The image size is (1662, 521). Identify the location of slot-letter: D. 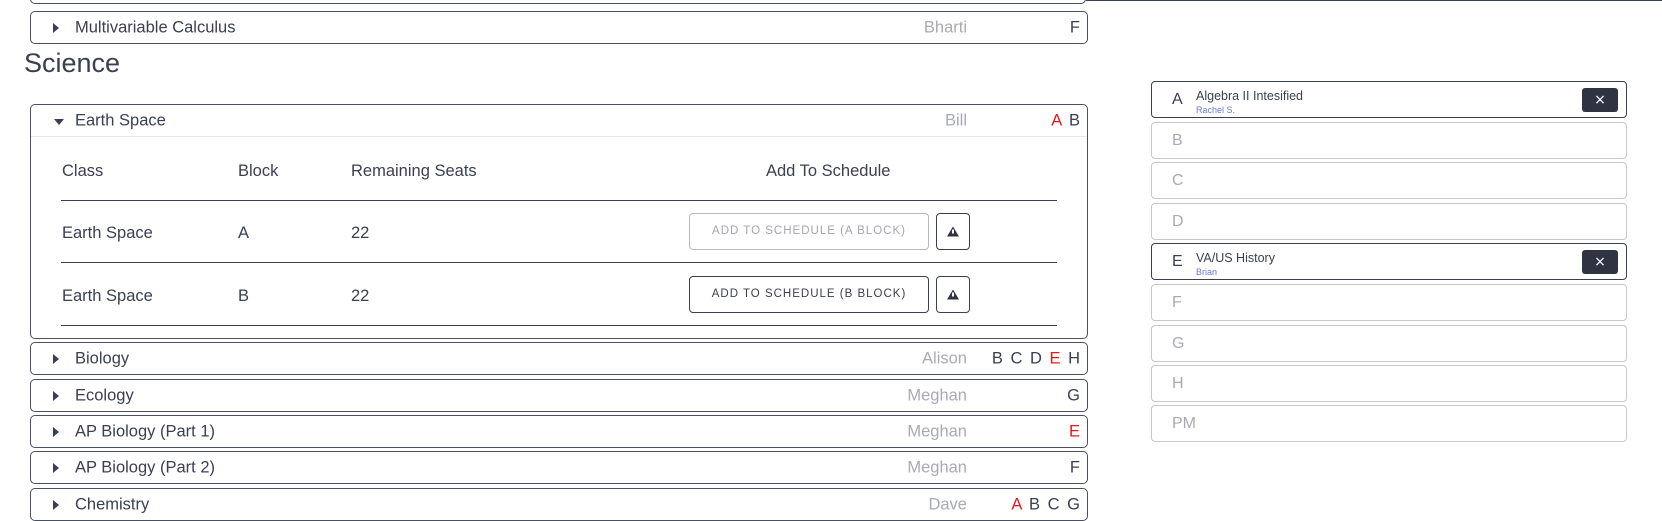
(1178, 221).